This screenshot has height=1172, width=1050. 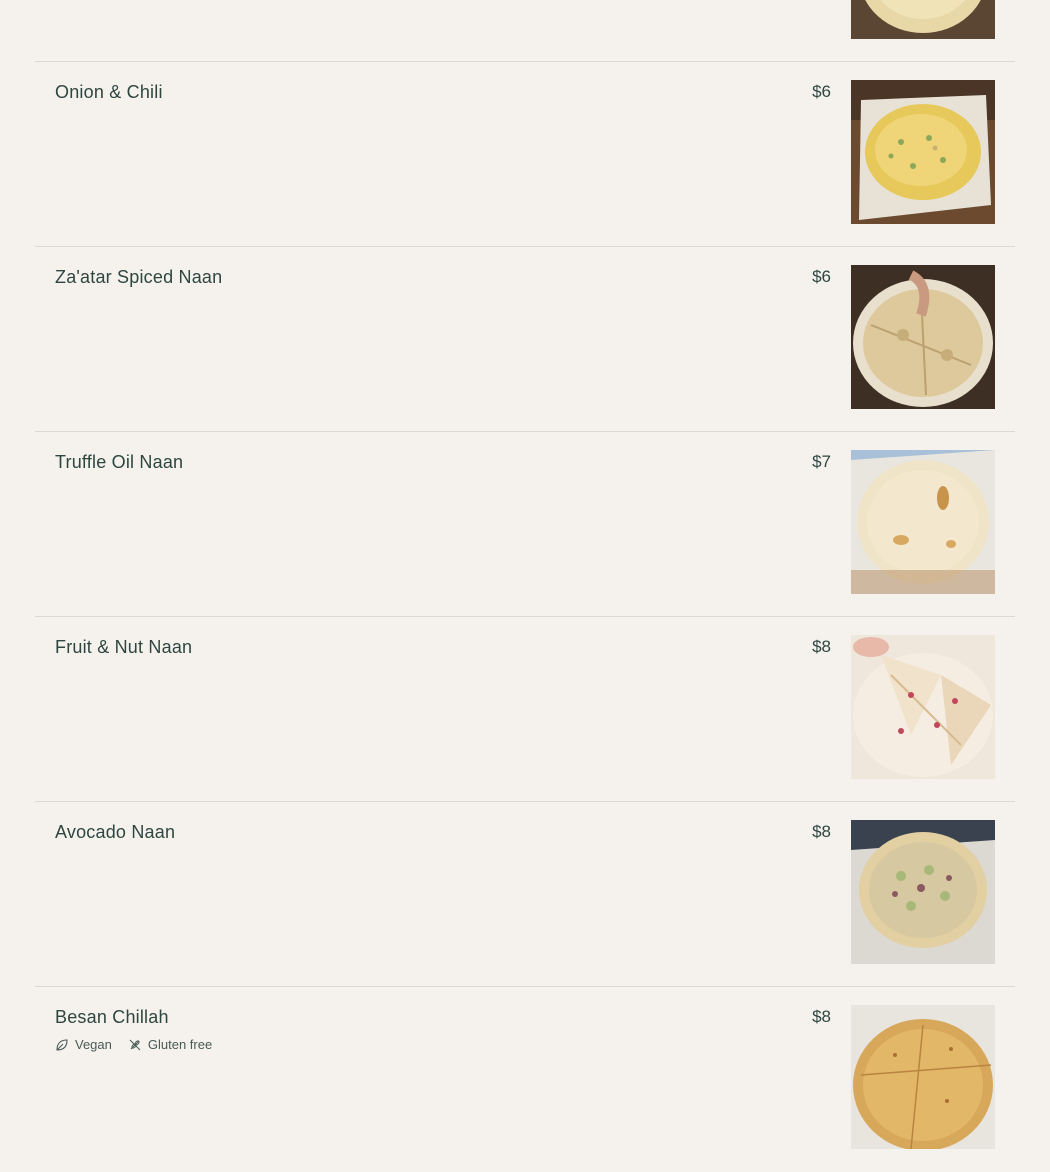 What do you see at coordinates (525, 894) in the screenshot?
I see `menu-item: Avocado Naan $8` at bounding box center [525, 894].